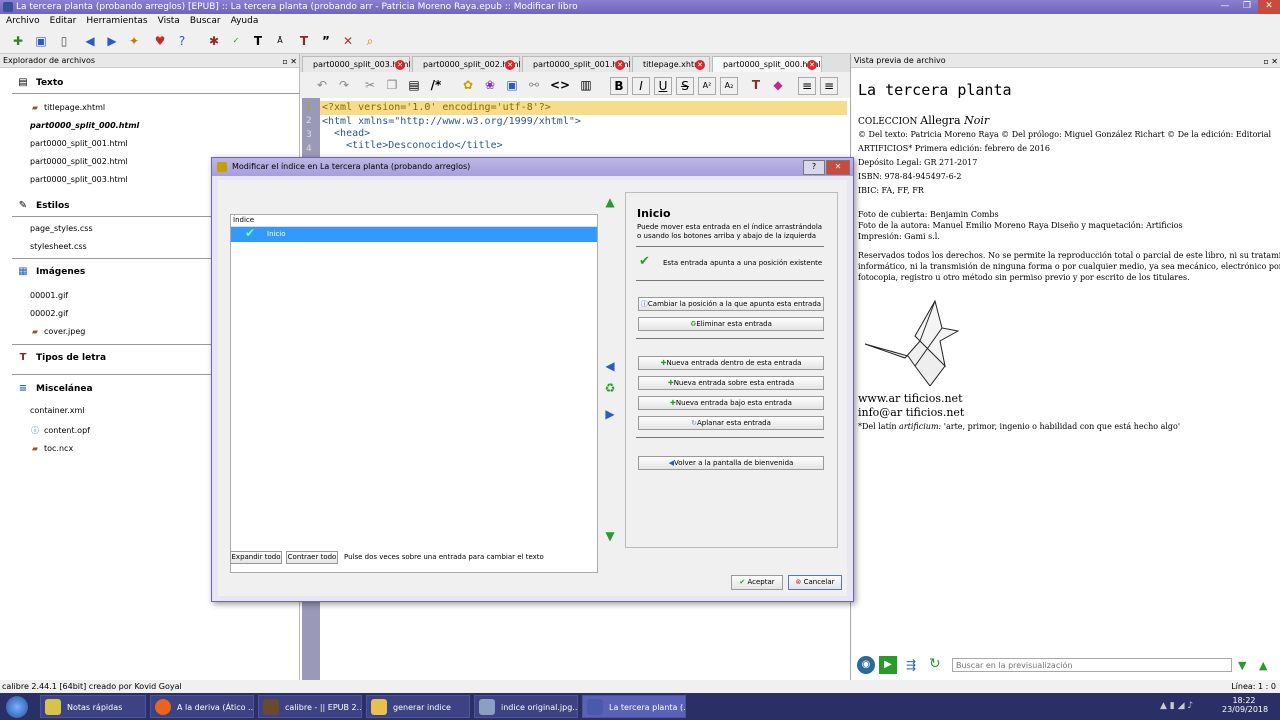  What do you see at coordinates (935, 664) in the screenshot?
I see `reload-icon: ↻` at bounding box center [935, 664].